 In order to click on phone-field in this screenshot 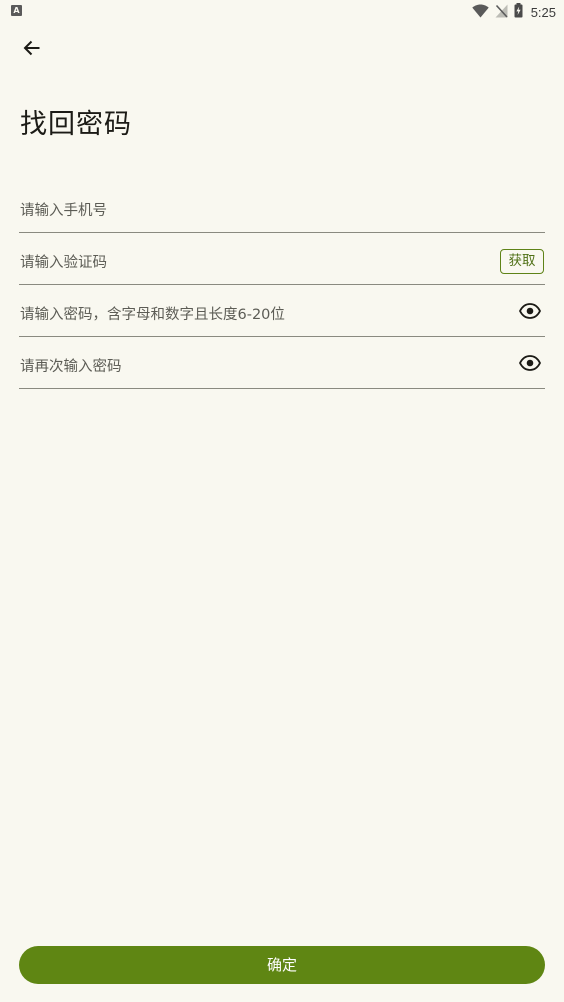, I will do `click(282, 212)`.